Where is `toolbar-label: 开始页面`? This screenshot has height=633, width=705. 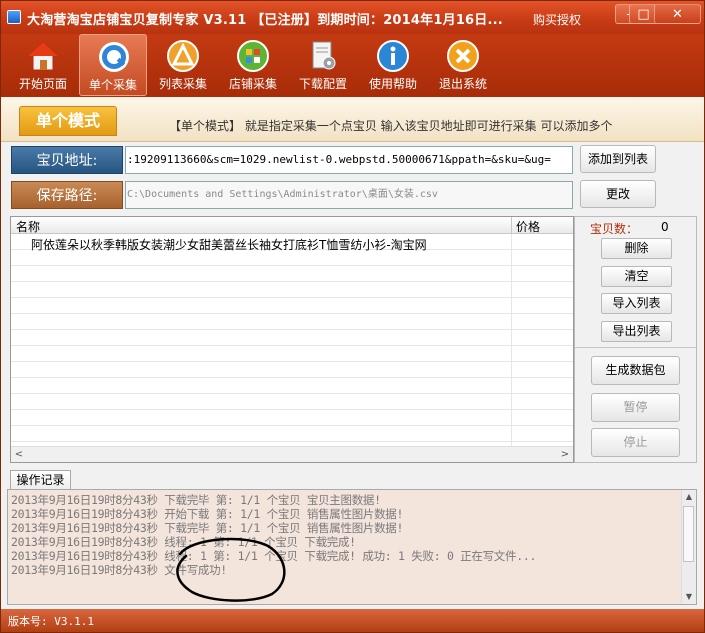 toolbar-label: 开始页面 is located at coordinates (42, 84).